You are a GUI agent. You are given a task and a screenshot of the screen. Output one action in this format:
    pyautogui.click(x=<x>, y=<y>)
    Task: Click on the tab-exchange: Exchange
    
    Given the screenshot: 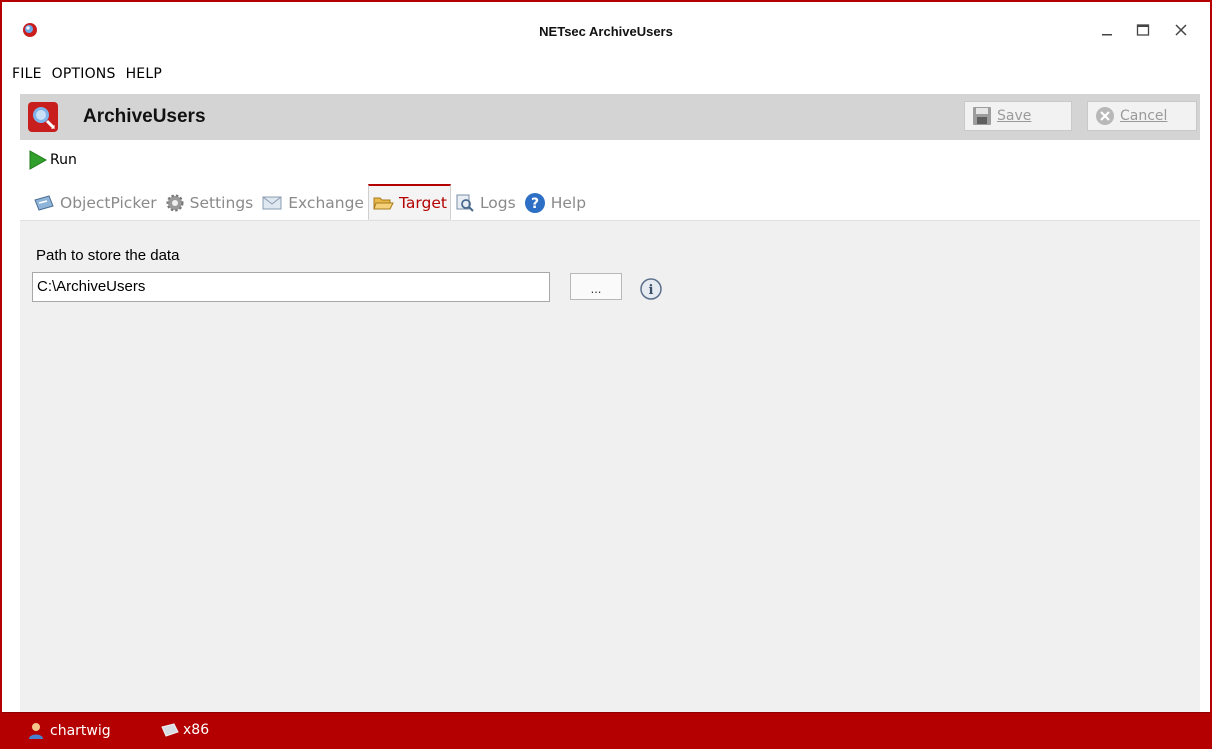 What is the action you would take?
    pyautogui.click(x=312, y=203)
    